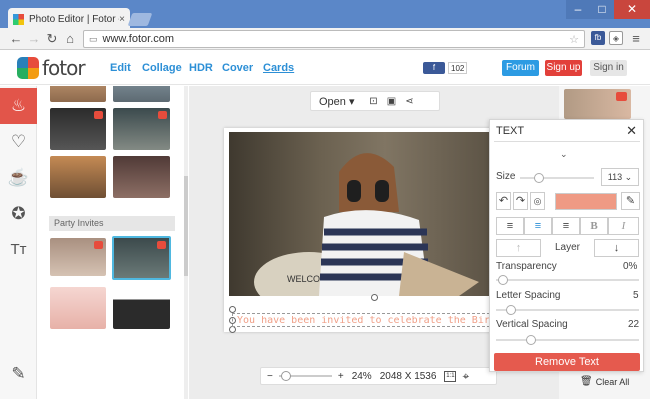 This screenshot has height=399, width=650. I want to click on zoom-in-button: +, so click(341, 376).